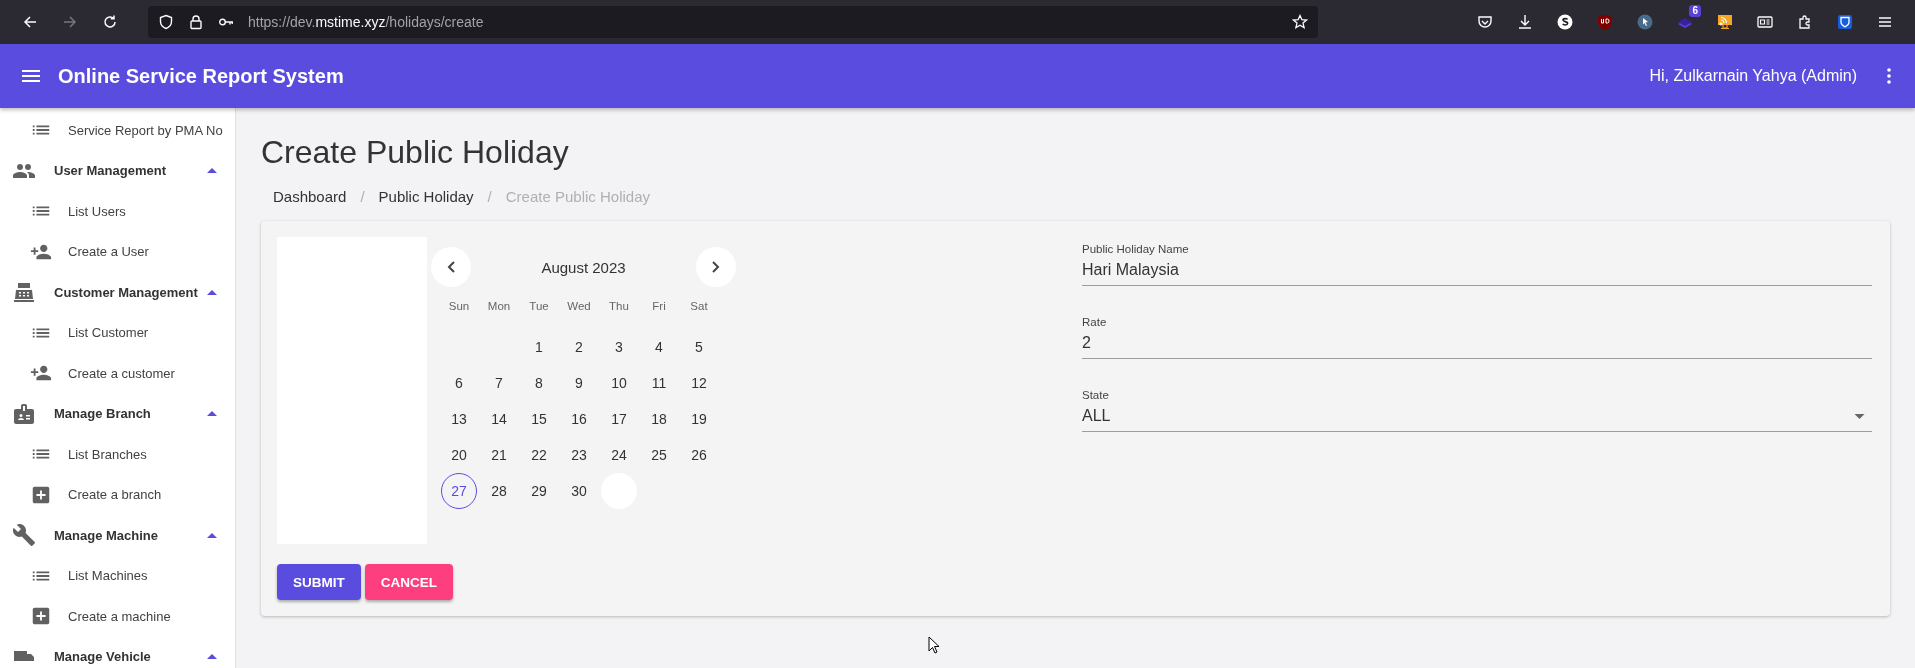  Describe the element at coordinates (659, 383) in the screenshot. I see `calendar-day: 11` at that location.